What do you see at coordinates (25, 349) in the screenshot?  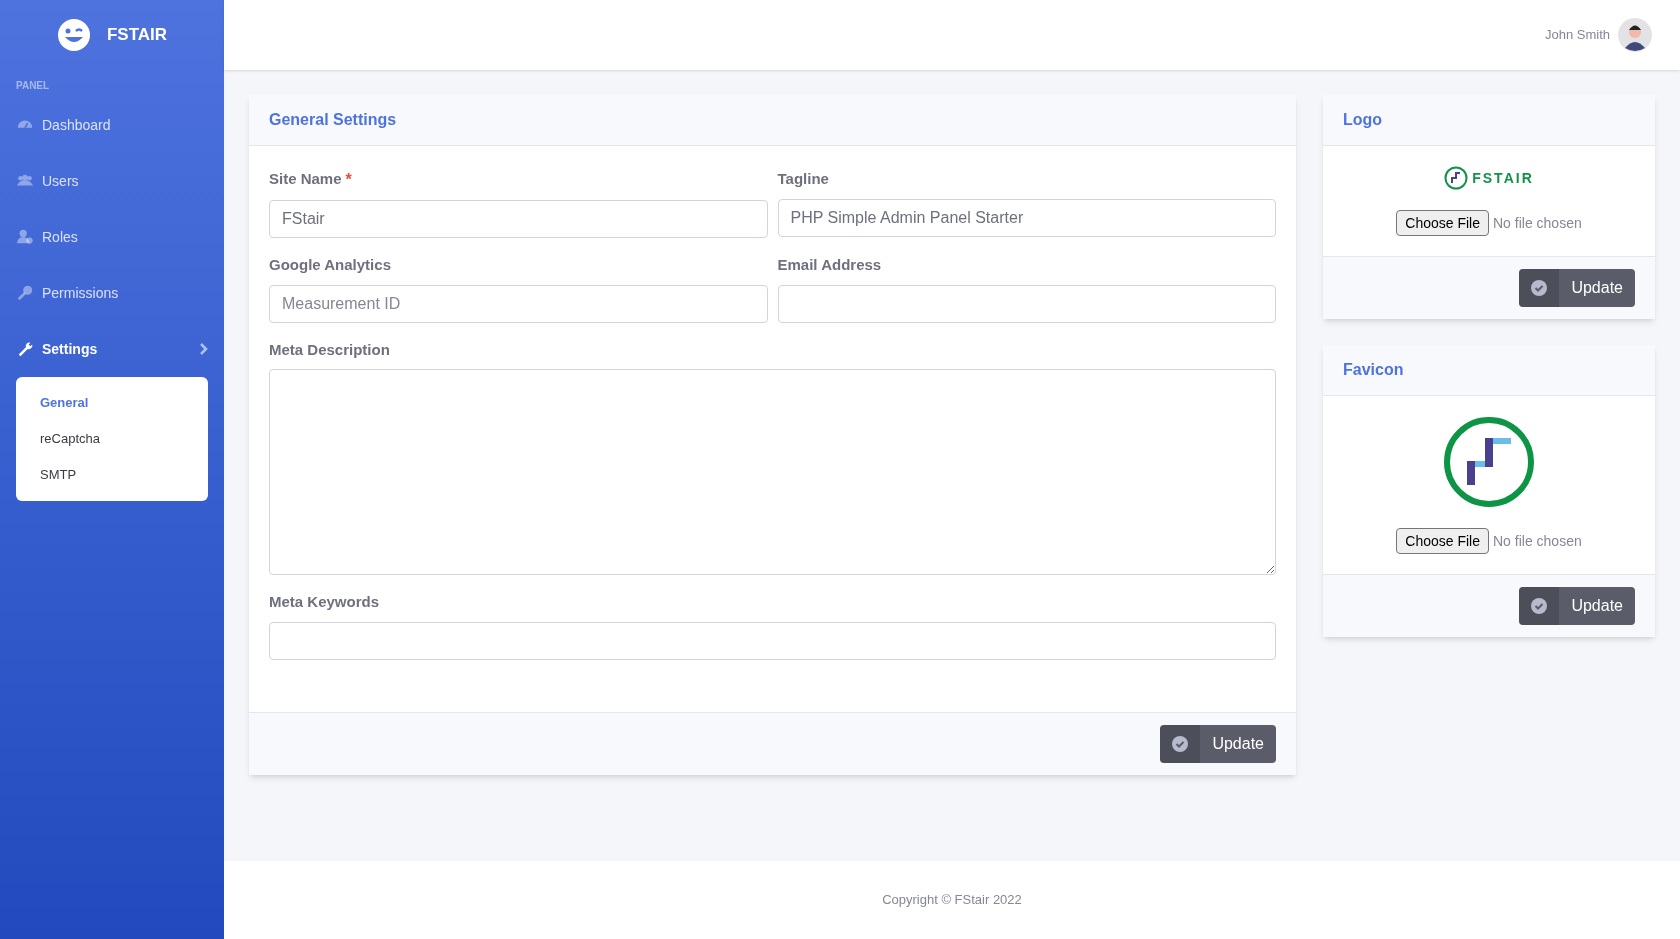 I see `wrench-icon` at bounding box center [25, 349].